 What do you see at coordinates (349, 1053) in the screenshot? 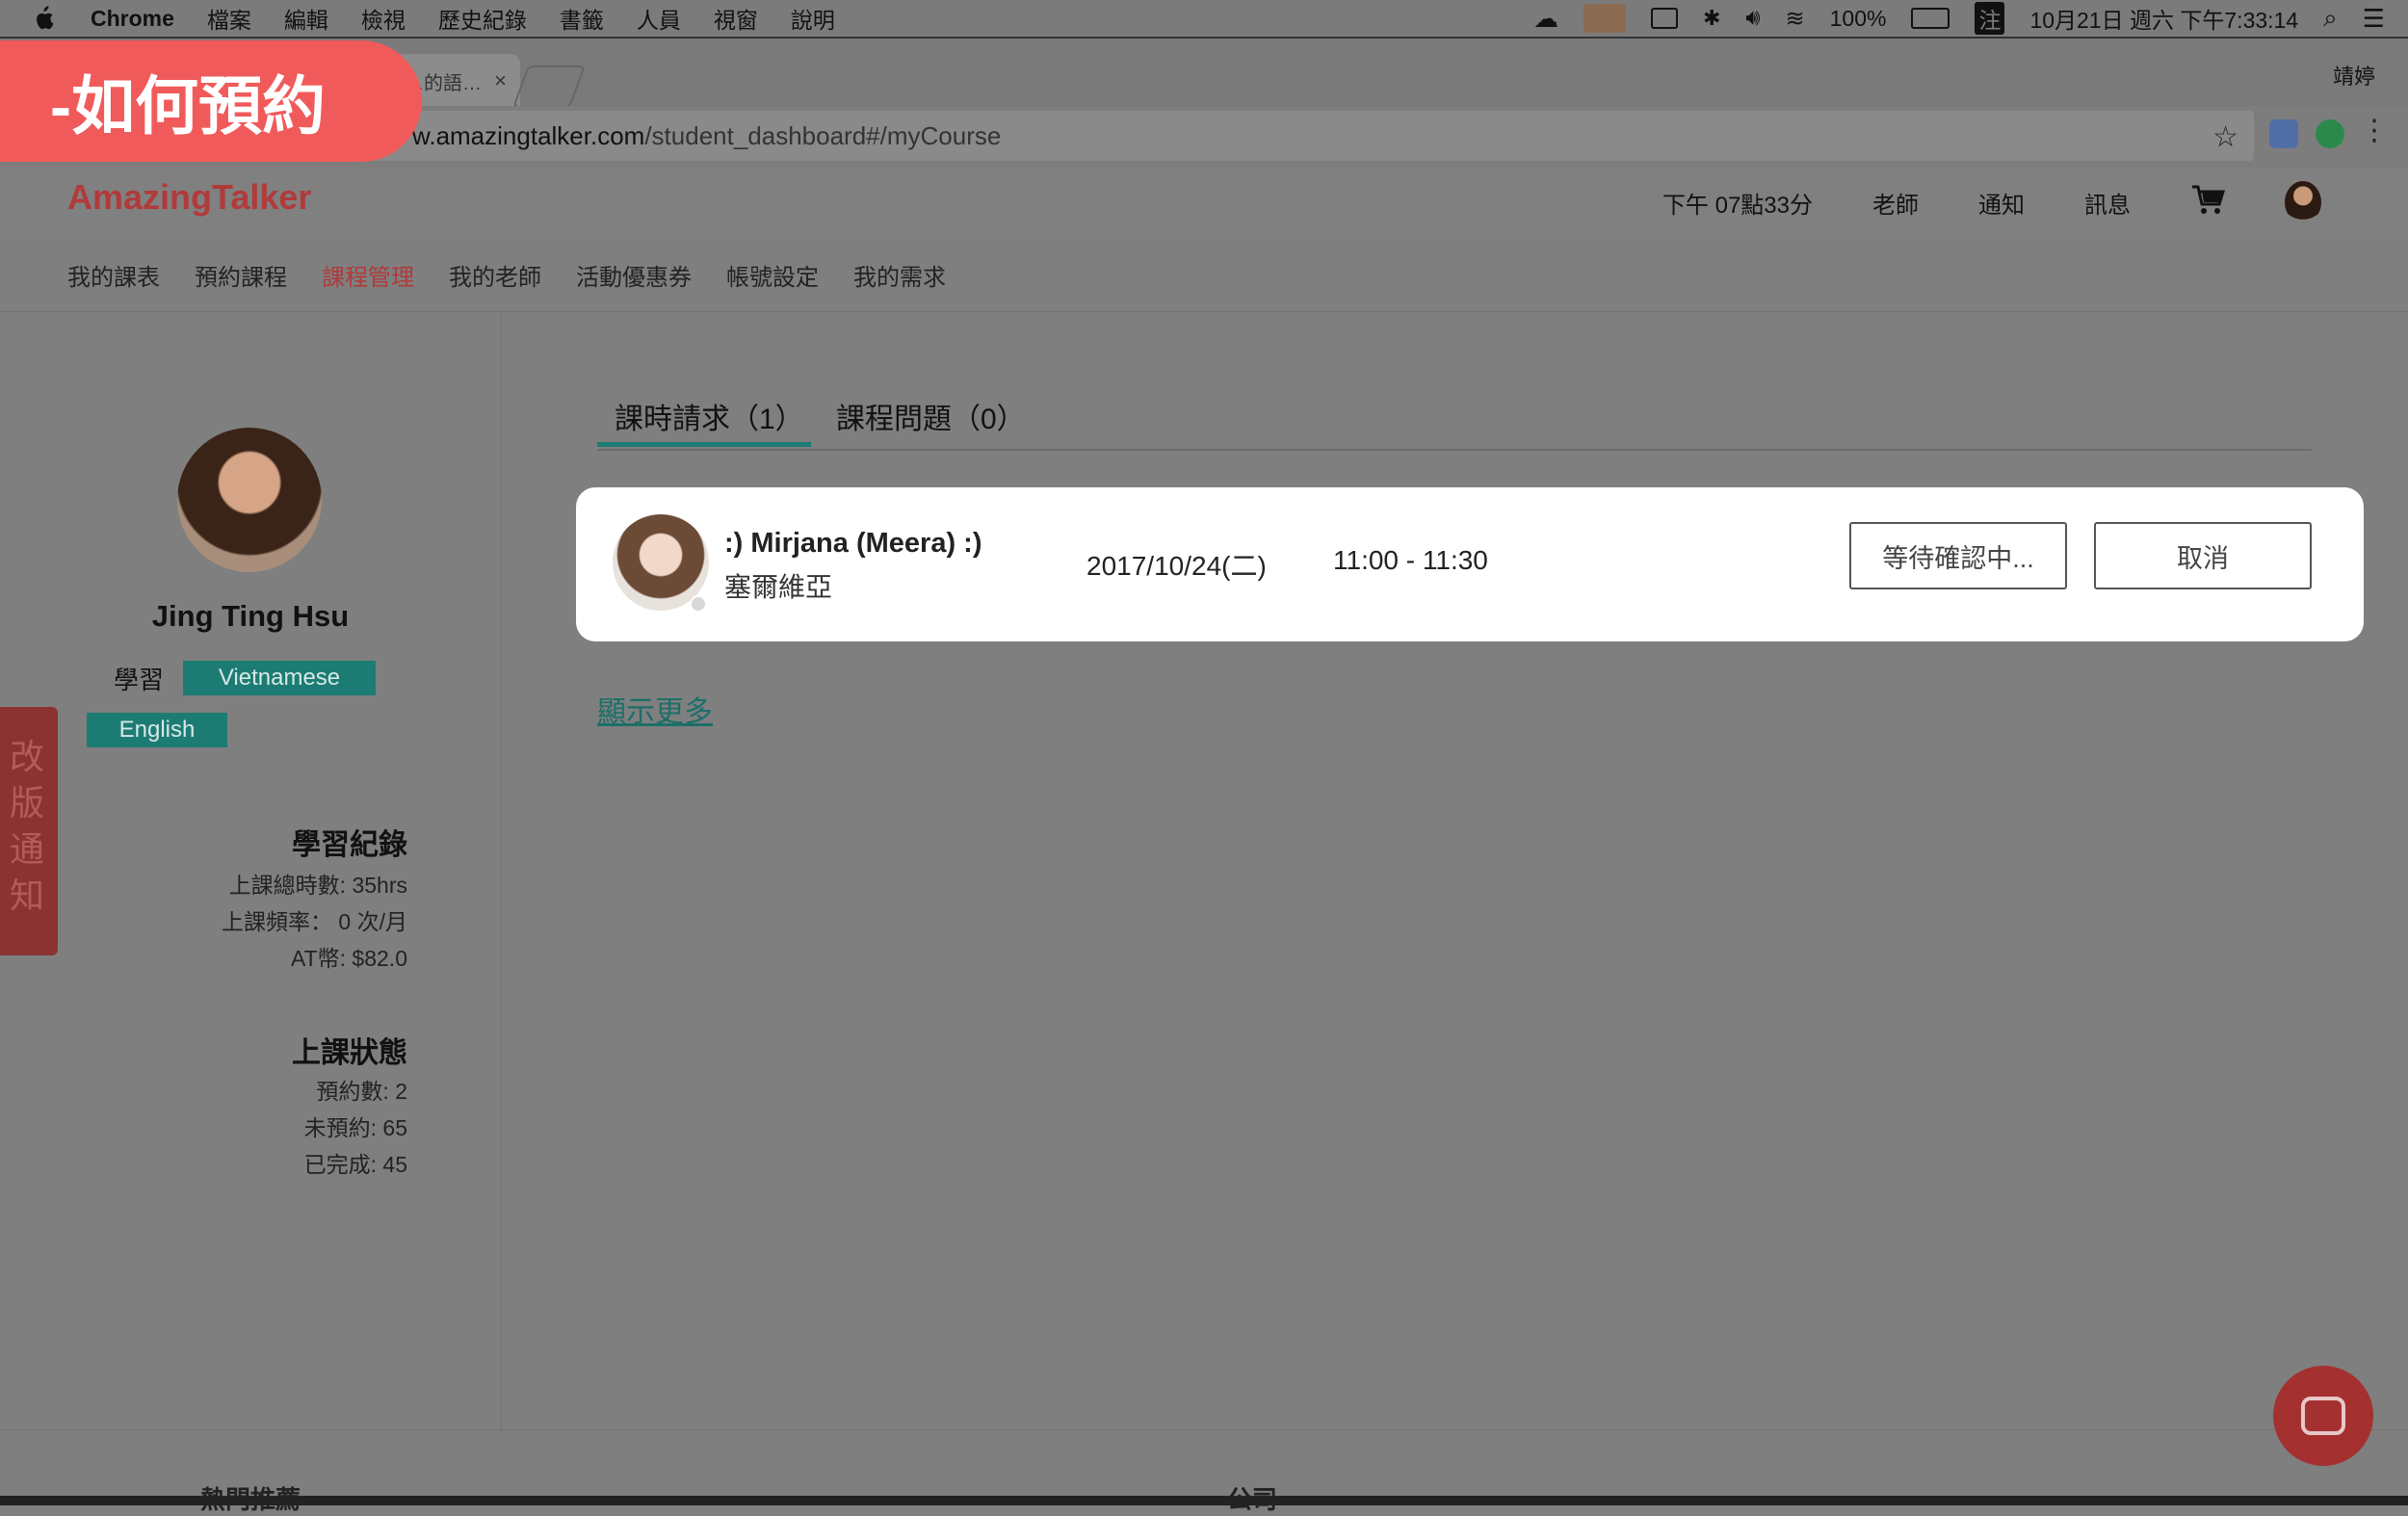
I see `lesson-status-title: 上課狀態` at bounding box center [349, 1053].